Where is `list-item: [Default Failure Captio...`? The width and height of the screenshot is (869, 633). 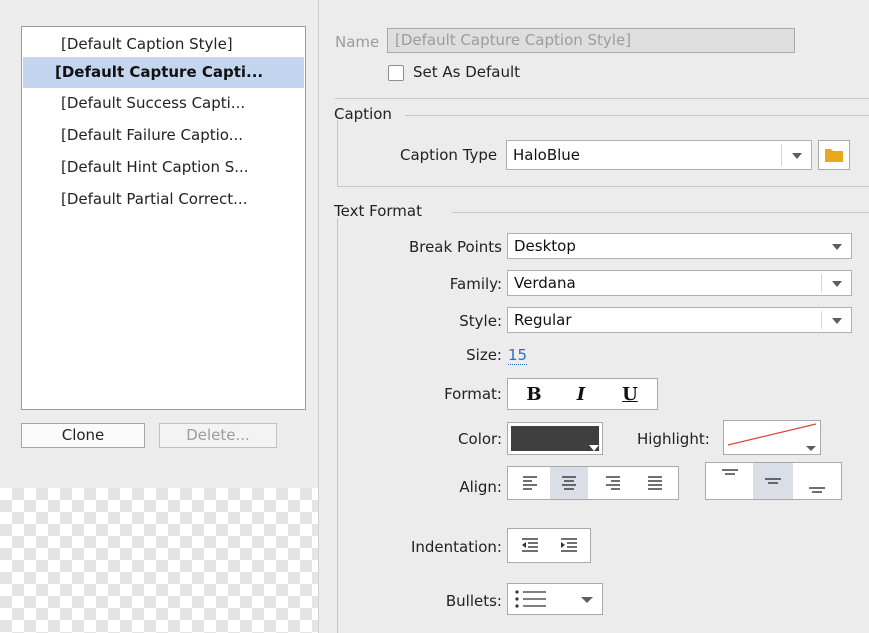 list-item: [Default Failure Captio... is located at coordinates (163, 135).